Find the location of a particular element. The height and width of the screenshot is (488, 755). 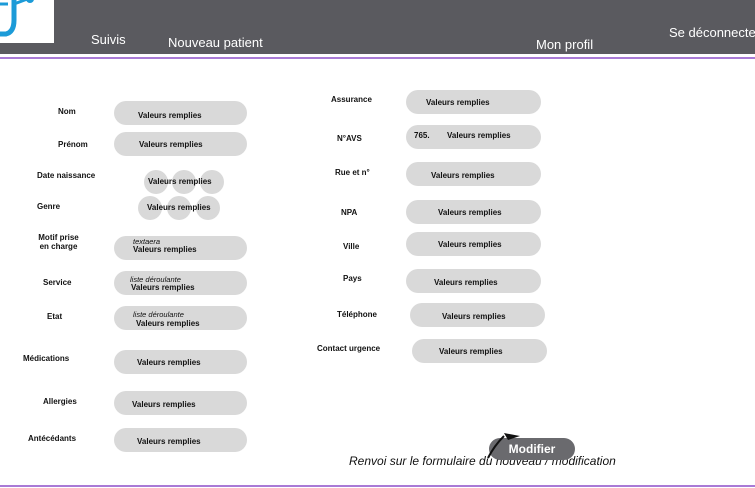

footer-divider is located at coordinates (377, 486).